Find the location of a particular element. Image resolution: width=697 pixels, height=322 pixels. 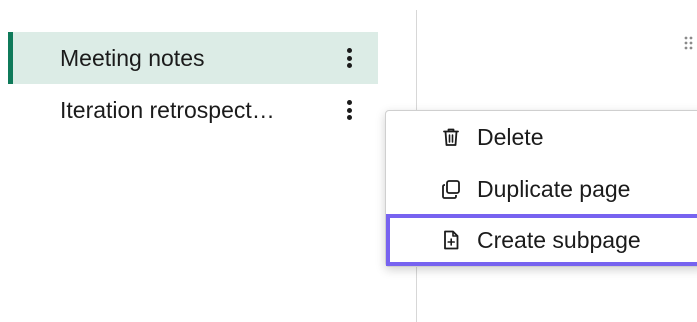

add-page-icon is located at coordinates (451, 240).